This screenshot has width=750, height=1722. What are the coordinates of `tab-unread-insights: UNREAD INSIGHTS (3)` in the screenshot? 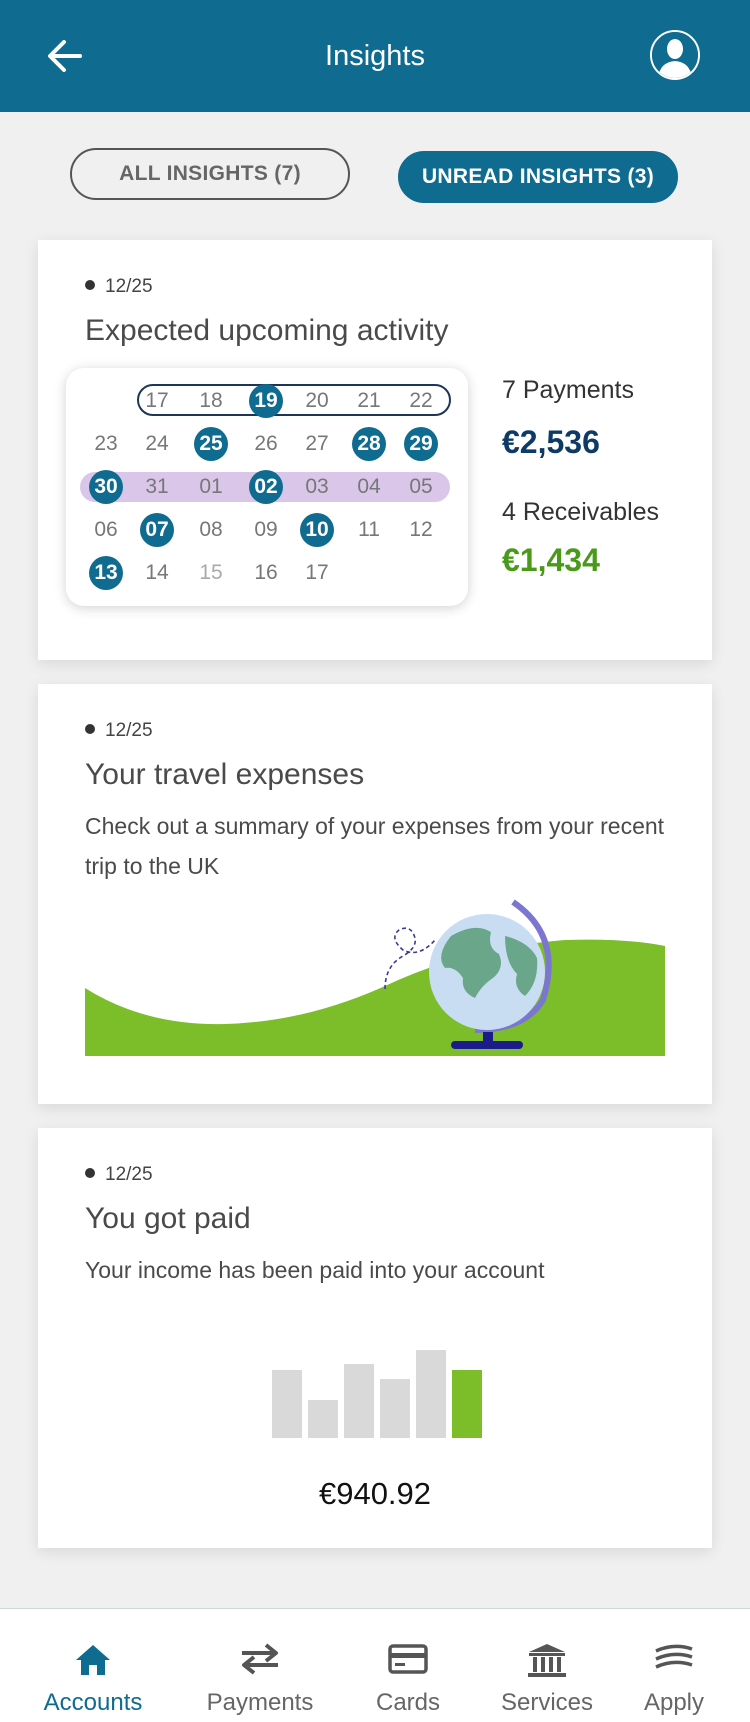 It's located at (538, 177).